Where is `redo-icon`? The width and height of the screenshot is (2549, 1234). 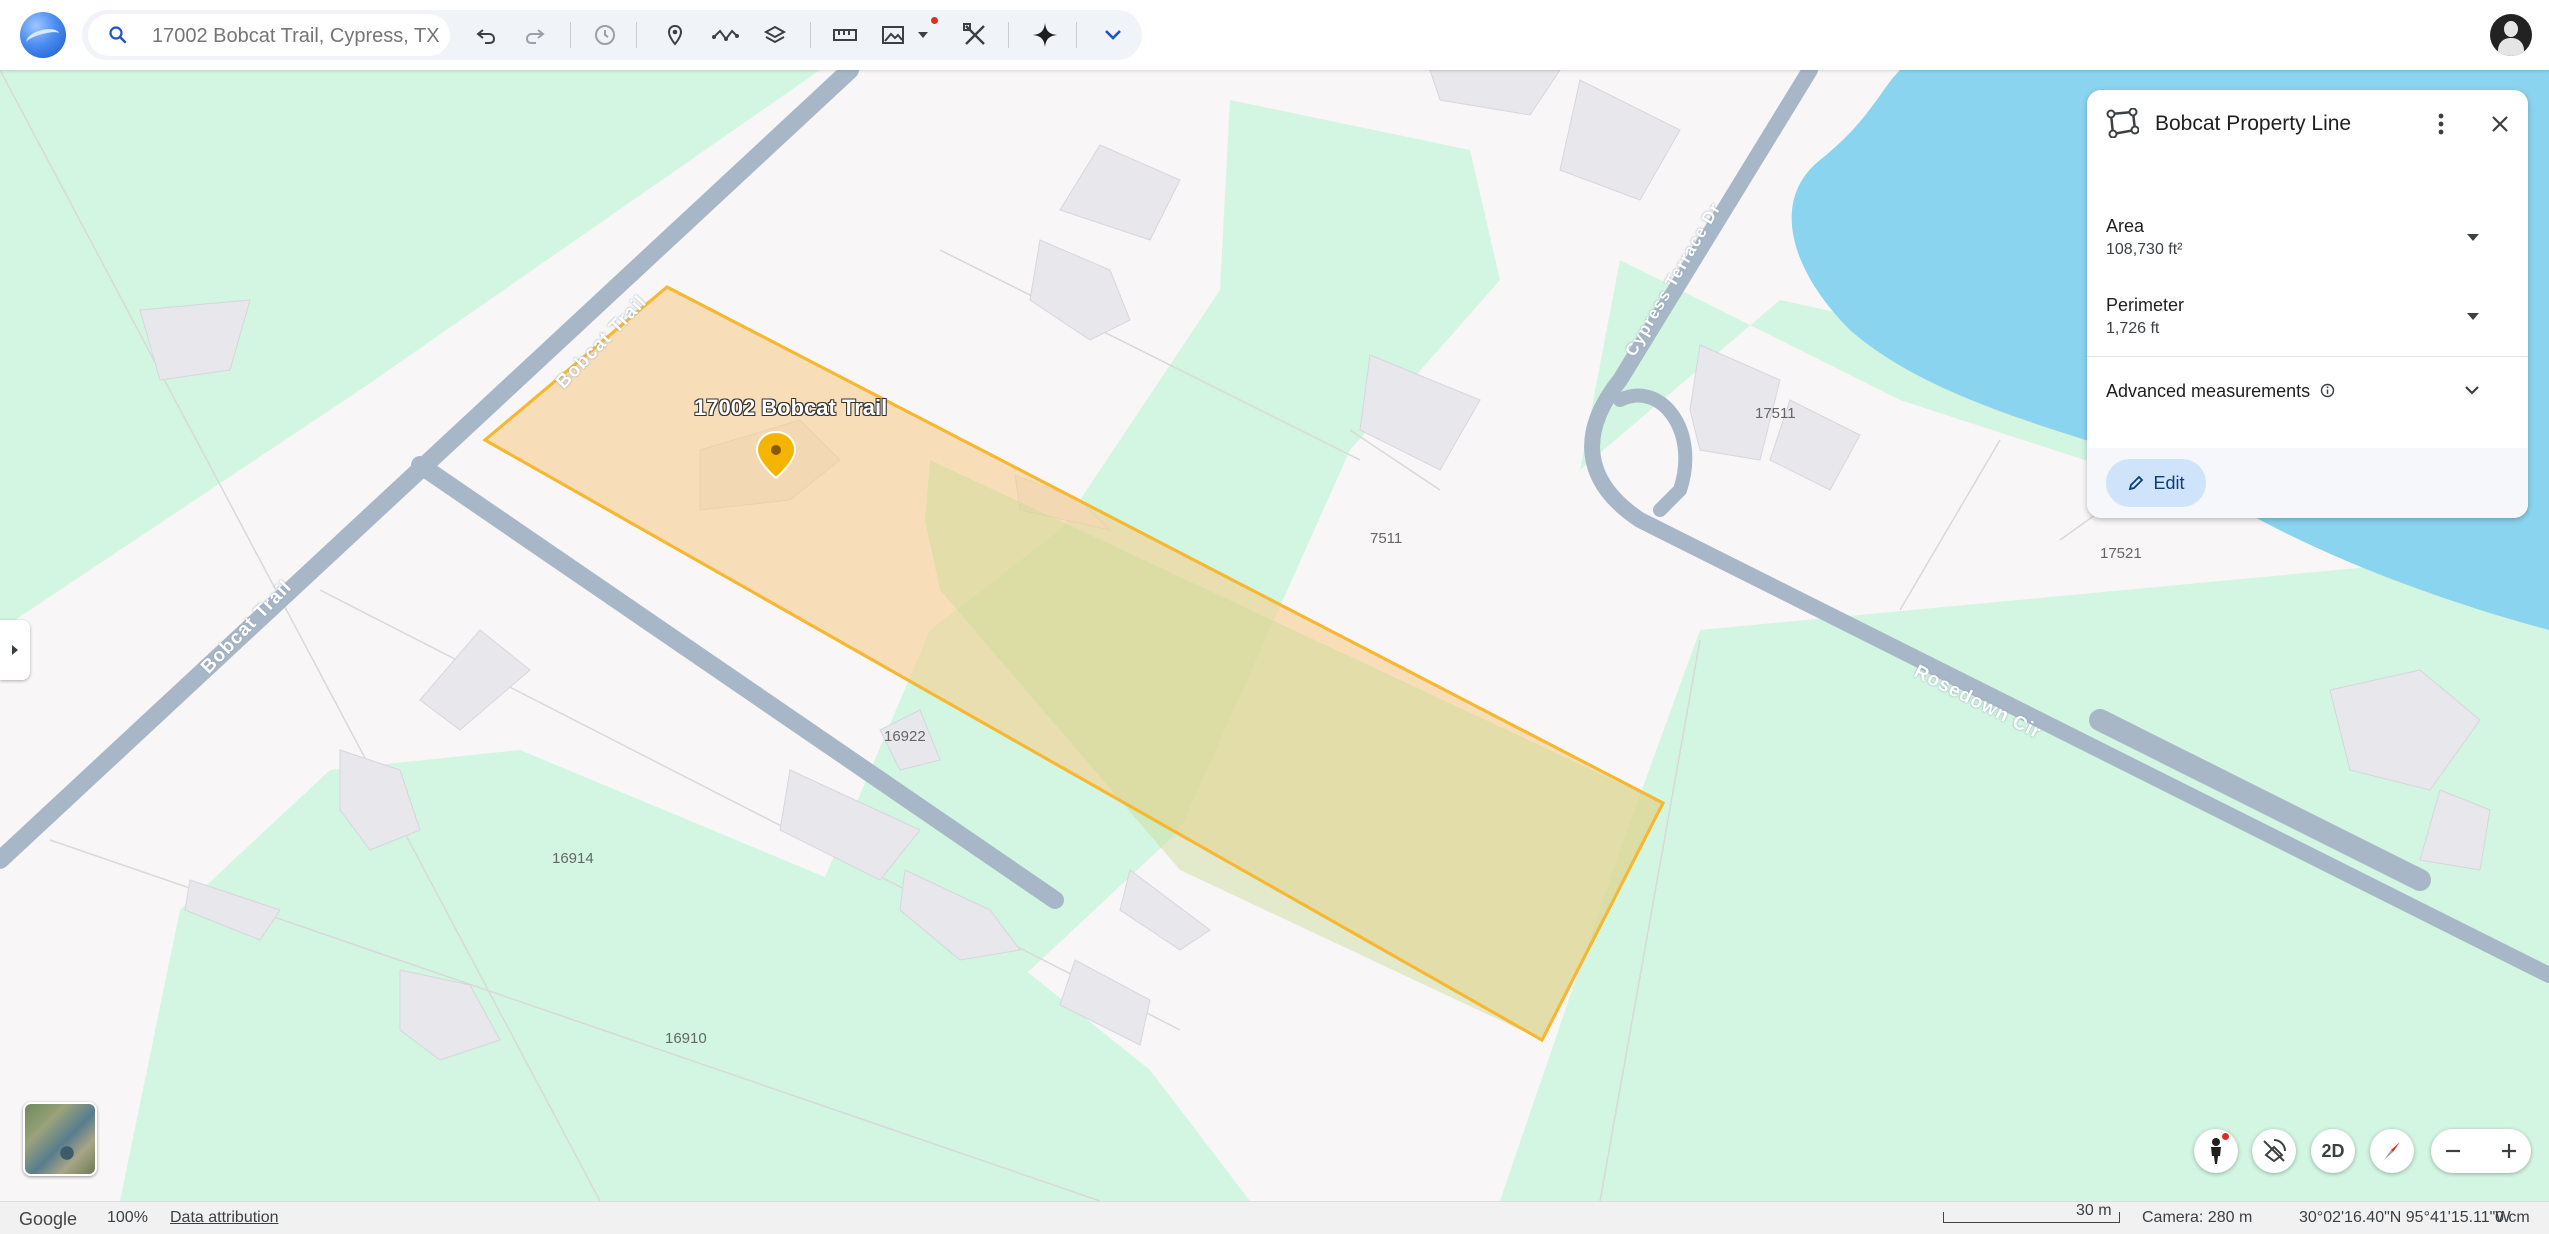
redo-icon is located at coordinates (535, 36).